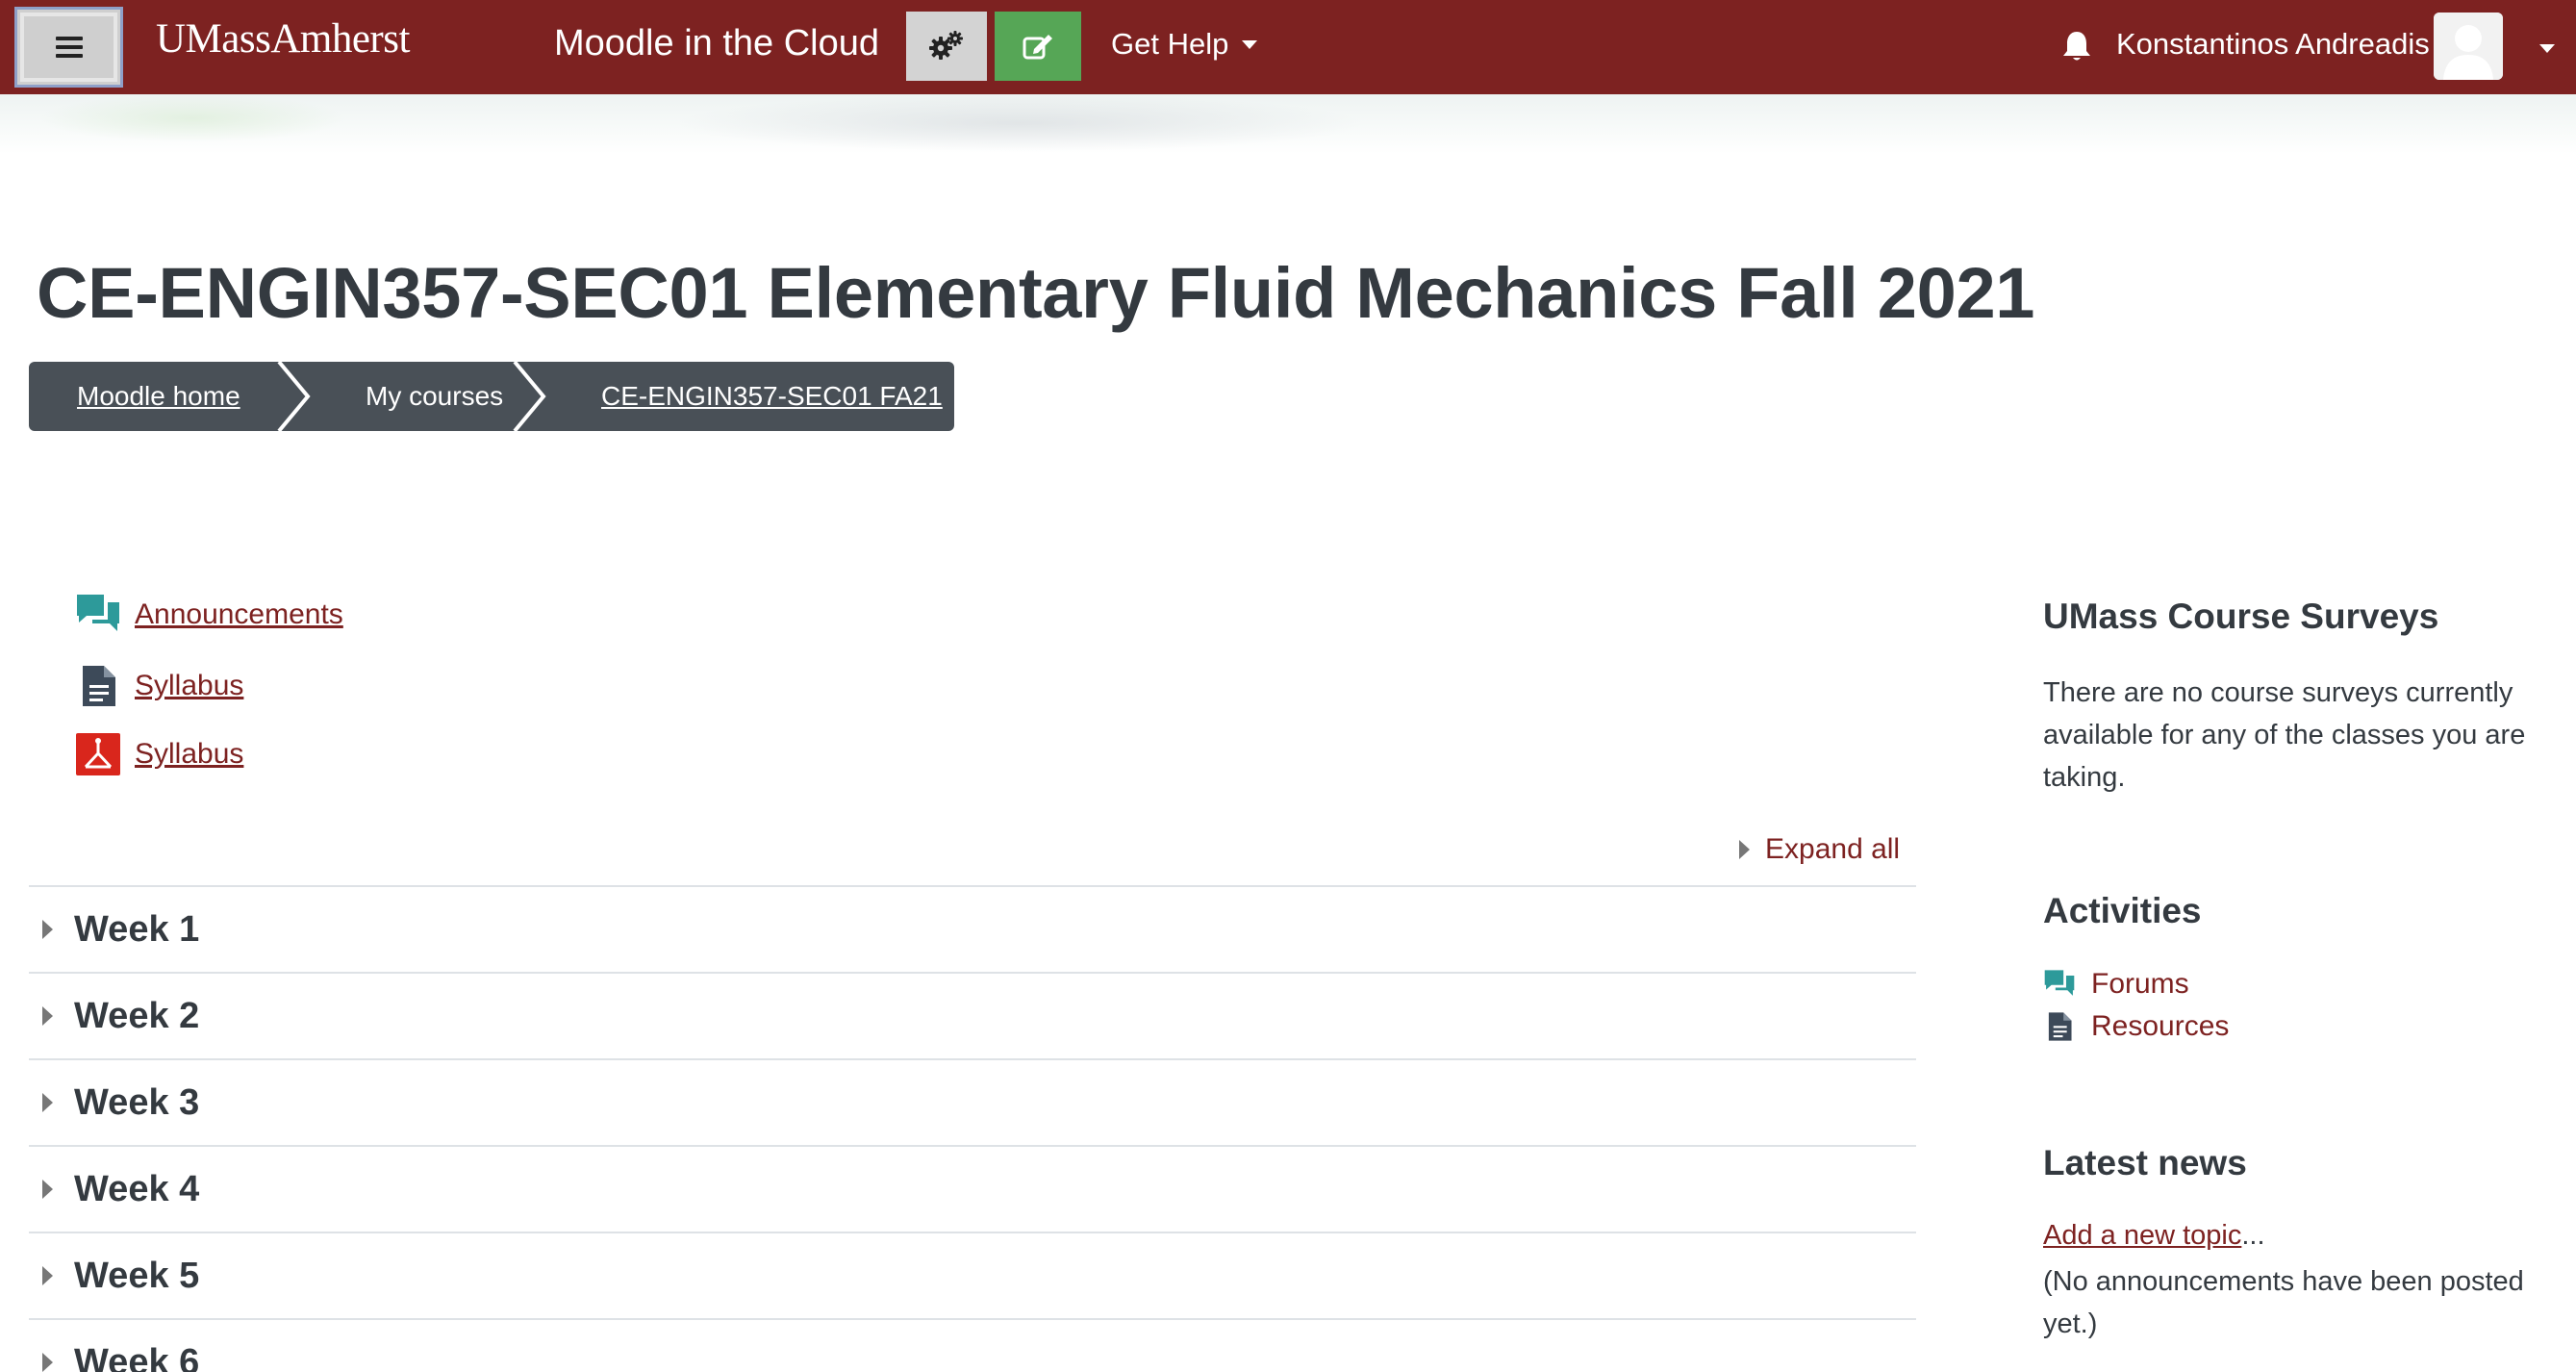  What do you see at coordinates (2145, 1162) in the screenshot?
I see `news-block-title: Latest news` at bounding box center [2145, 1162].